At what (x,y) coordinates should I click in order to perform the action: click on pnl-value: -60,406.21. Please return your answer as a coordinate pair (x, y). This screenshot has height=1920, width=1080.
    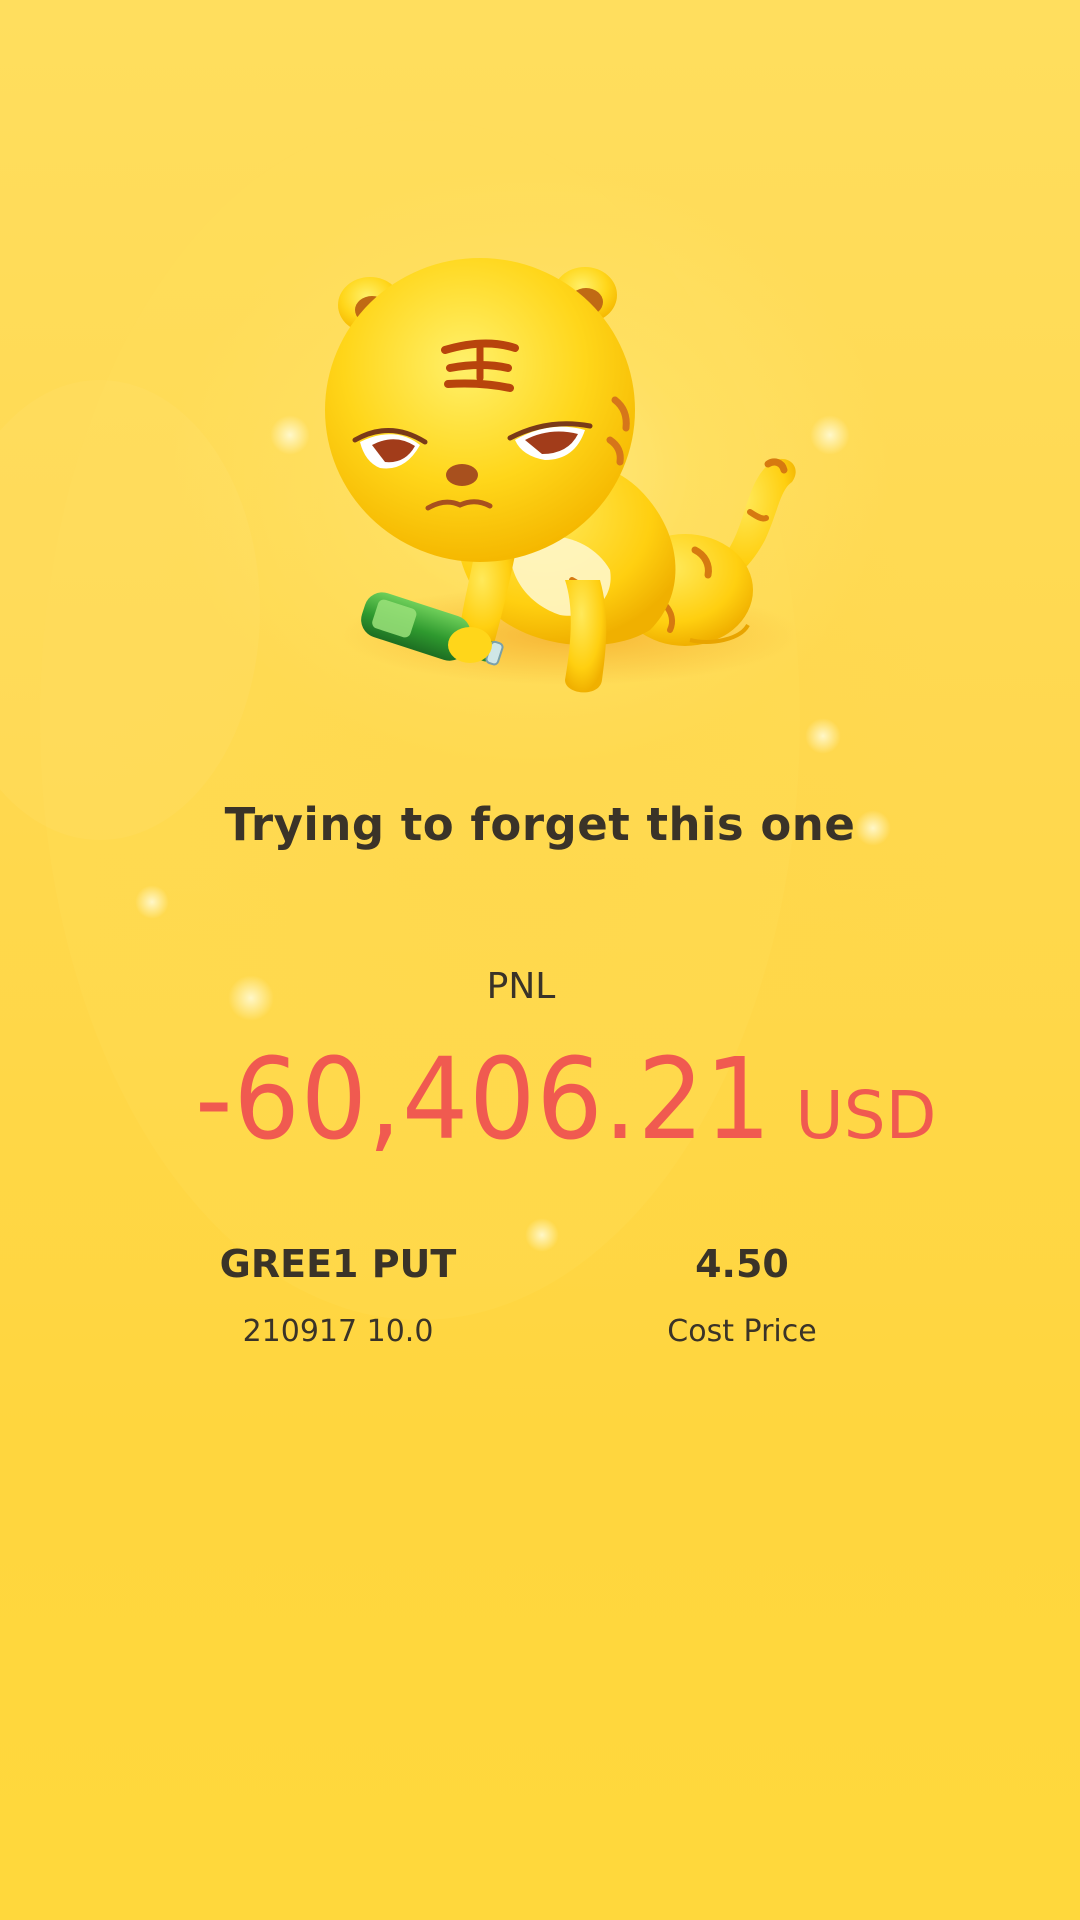
    Looking at the image, I should click on (483, 1100).